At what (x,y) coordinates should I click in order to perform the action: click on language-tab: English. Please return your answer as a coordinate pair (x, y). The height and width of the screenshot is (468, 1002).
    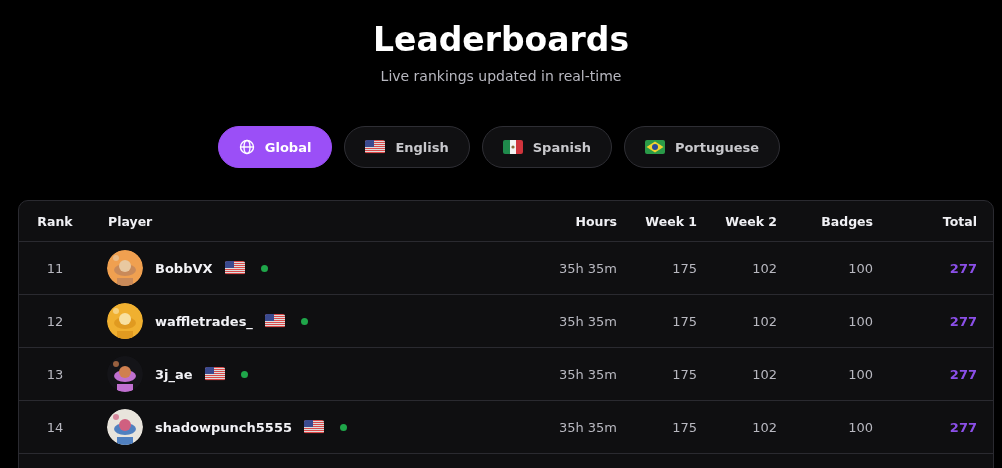
    Looking at the image, I should click on (407, 147).